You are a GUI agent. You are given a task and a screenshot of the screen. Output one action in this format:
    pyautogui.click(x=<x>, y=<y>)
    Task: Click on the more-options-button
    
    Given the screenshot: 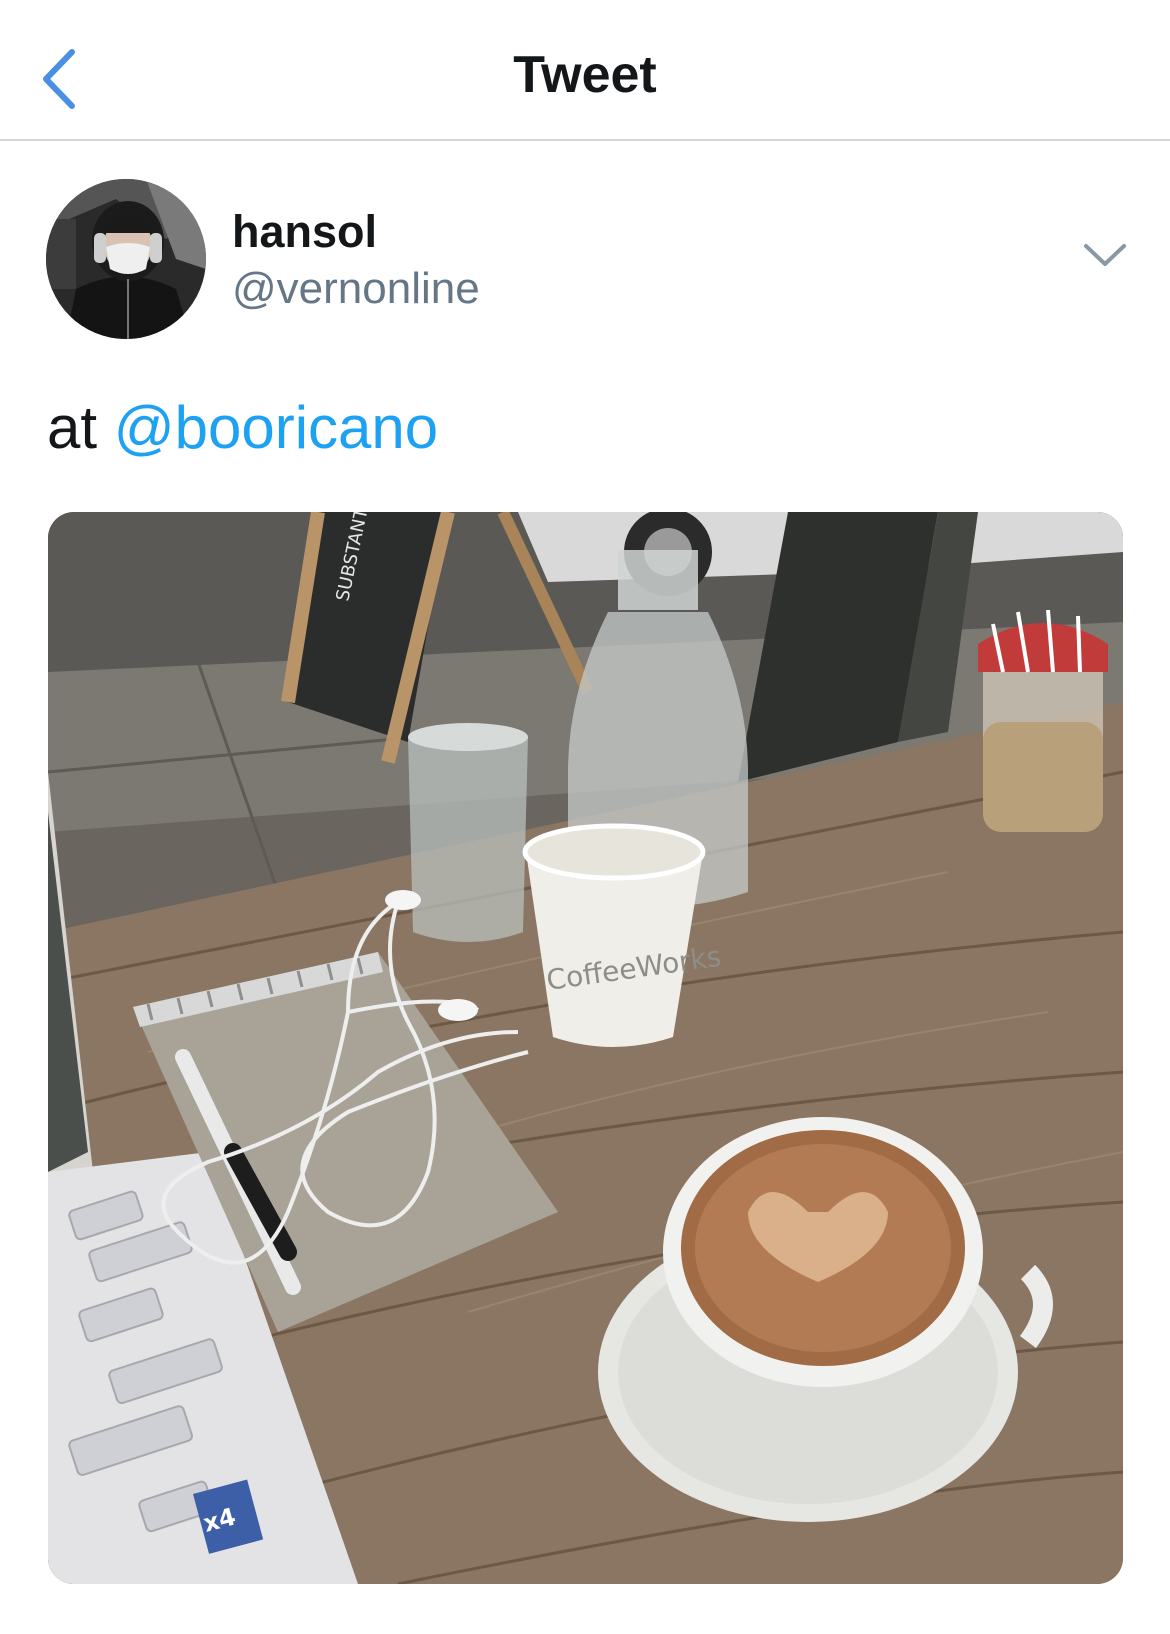 What is the action you would take?
    pyautogui.click(x=1105, y=256)
    